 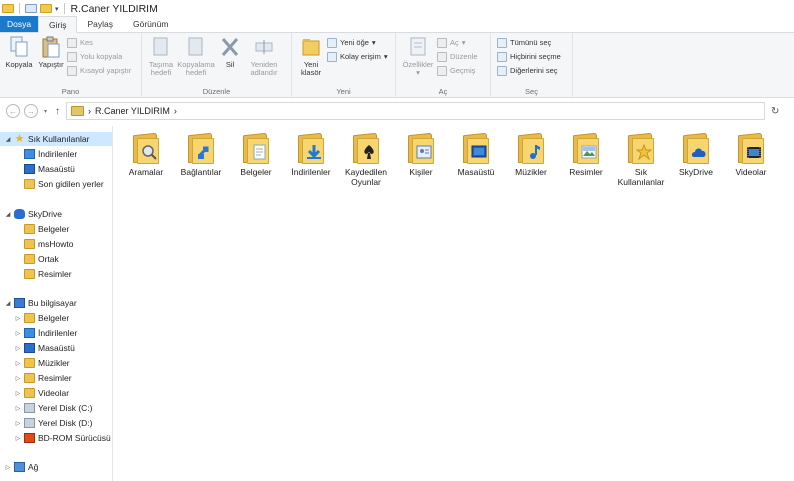 I want to click on nav-item: ▷ Yerel Disk (D:), so click(x=46, y=423).